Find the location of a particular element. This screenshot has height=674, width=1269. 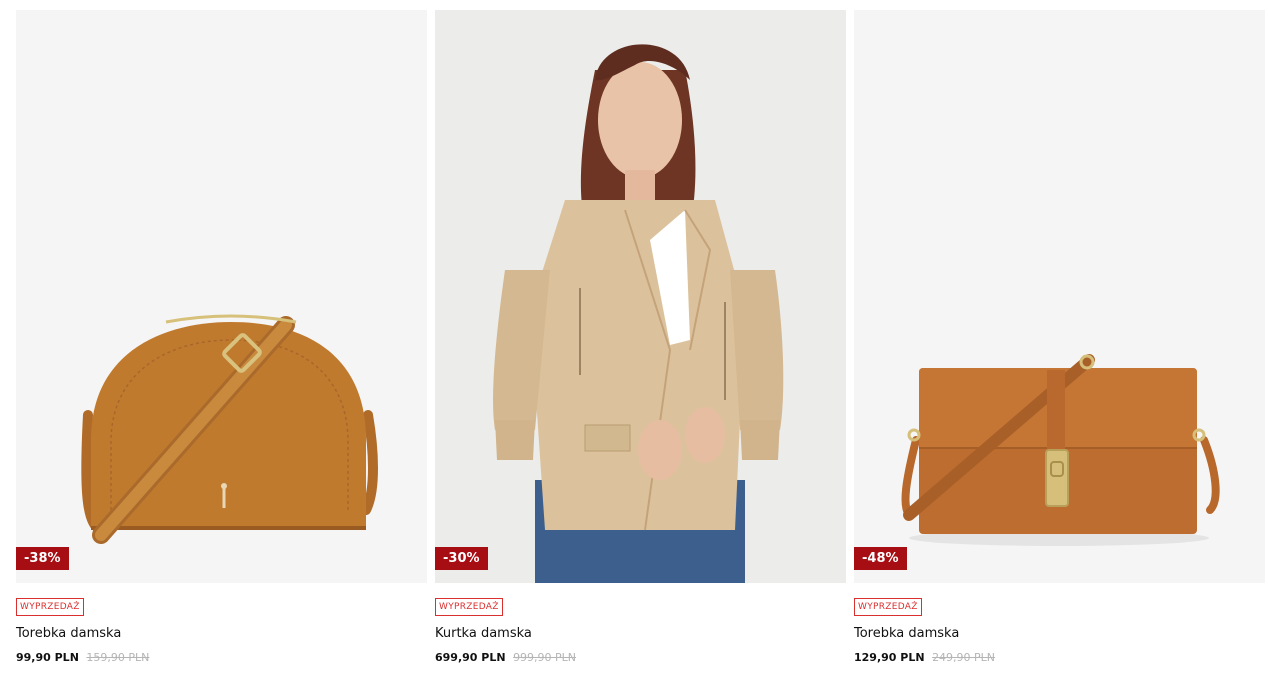

flap-bag-illustration is located at coordinates (1060, 450).